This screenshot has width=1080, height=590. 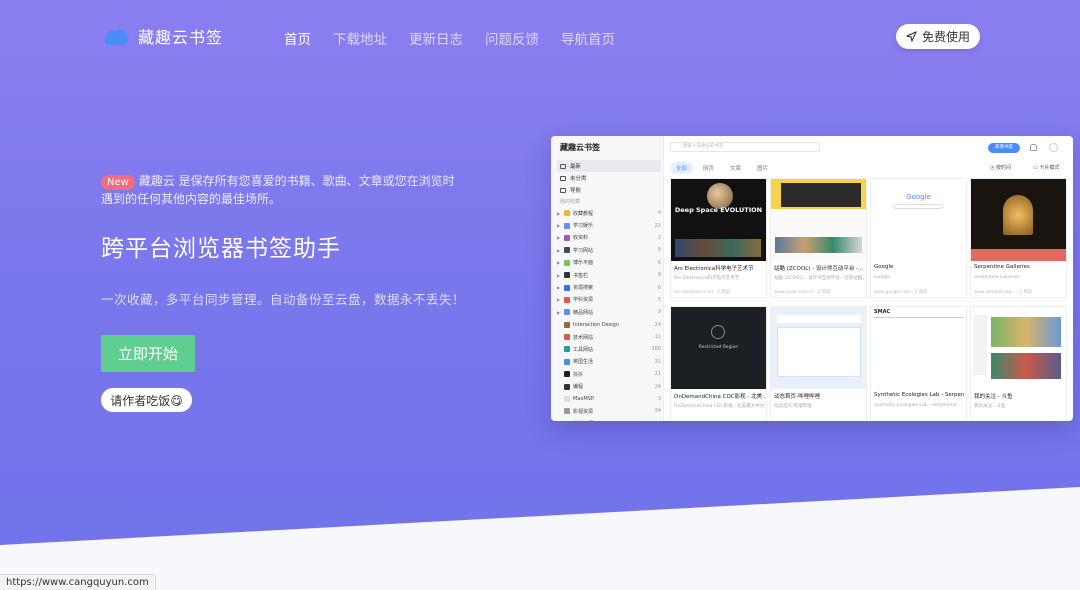 I want to click on preview-folder-name: 抖抖, so click(x=578, y=374).